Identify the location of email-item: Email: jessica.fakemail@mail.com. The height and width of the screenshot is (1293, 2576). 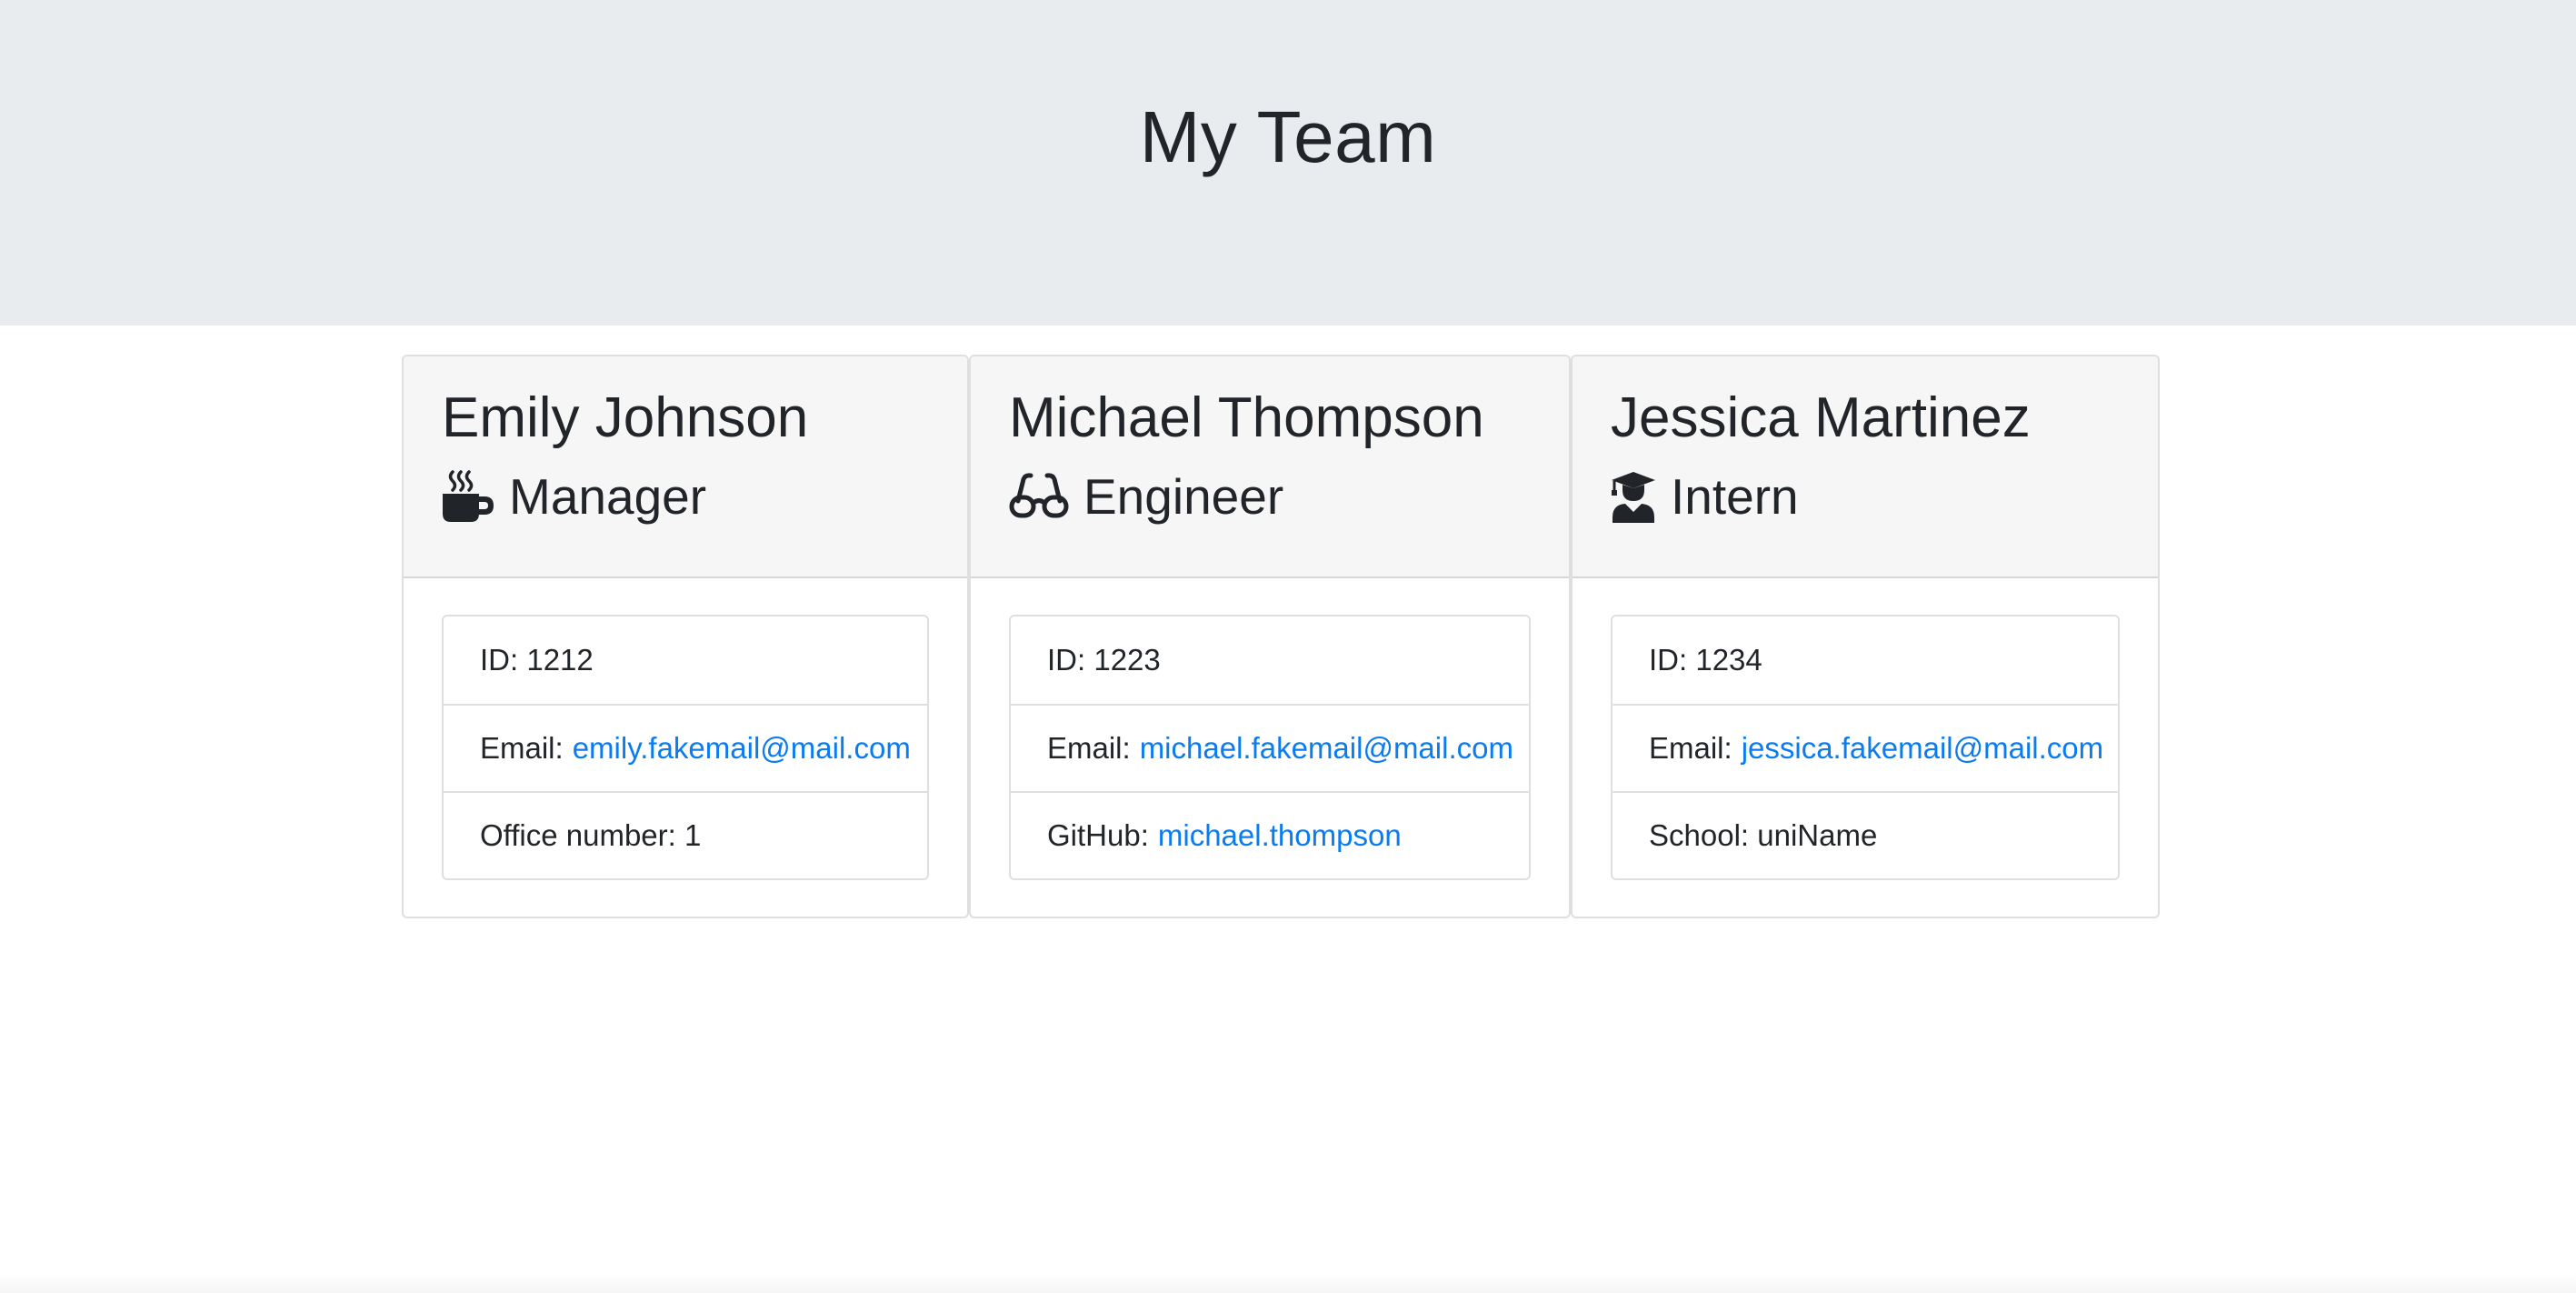
(1865, 747).